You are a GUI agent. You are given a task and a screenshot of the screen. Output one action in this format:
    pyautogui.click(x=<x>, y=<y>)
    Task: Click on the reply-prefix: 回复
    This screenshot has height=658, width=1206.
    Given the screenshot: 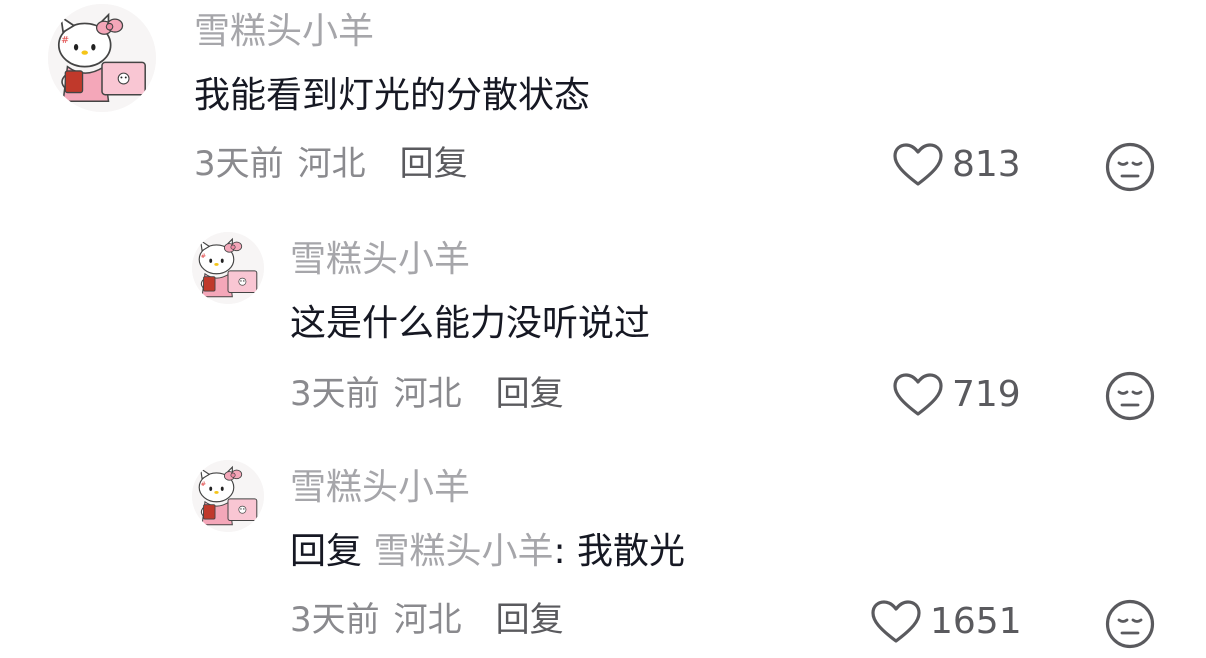 What is the action you would take?
    pyautogui.click(x=326, y=551)
    